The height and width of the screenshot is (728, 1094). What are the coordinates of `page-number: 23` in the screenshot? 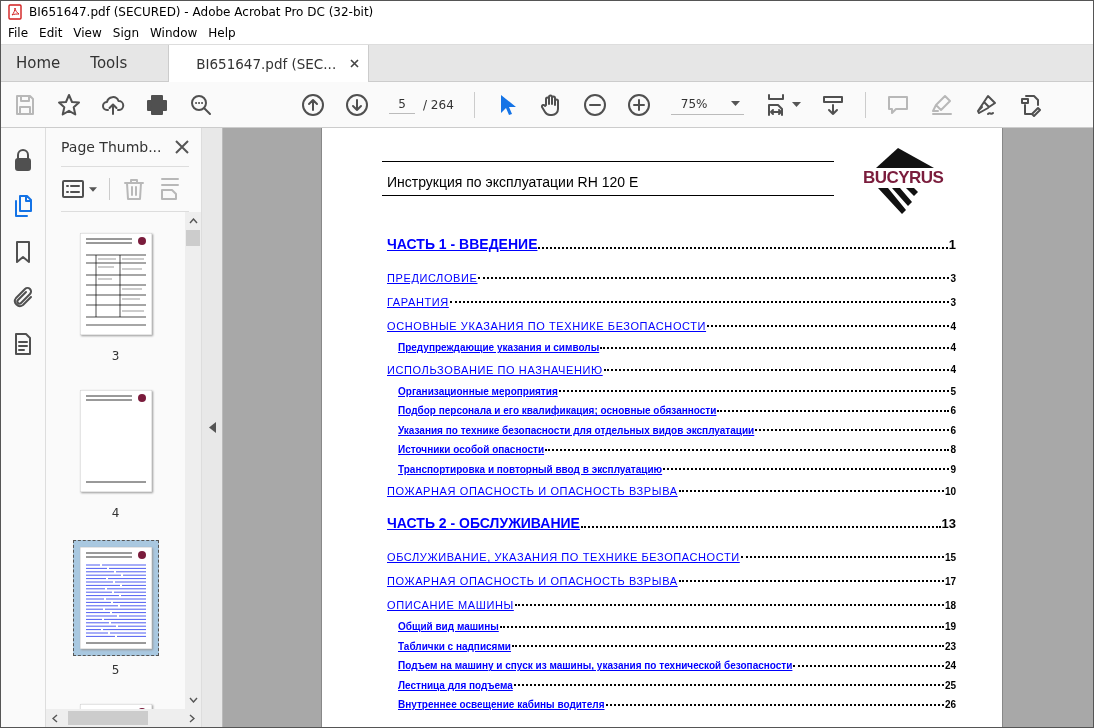 It's located at (950, 646).